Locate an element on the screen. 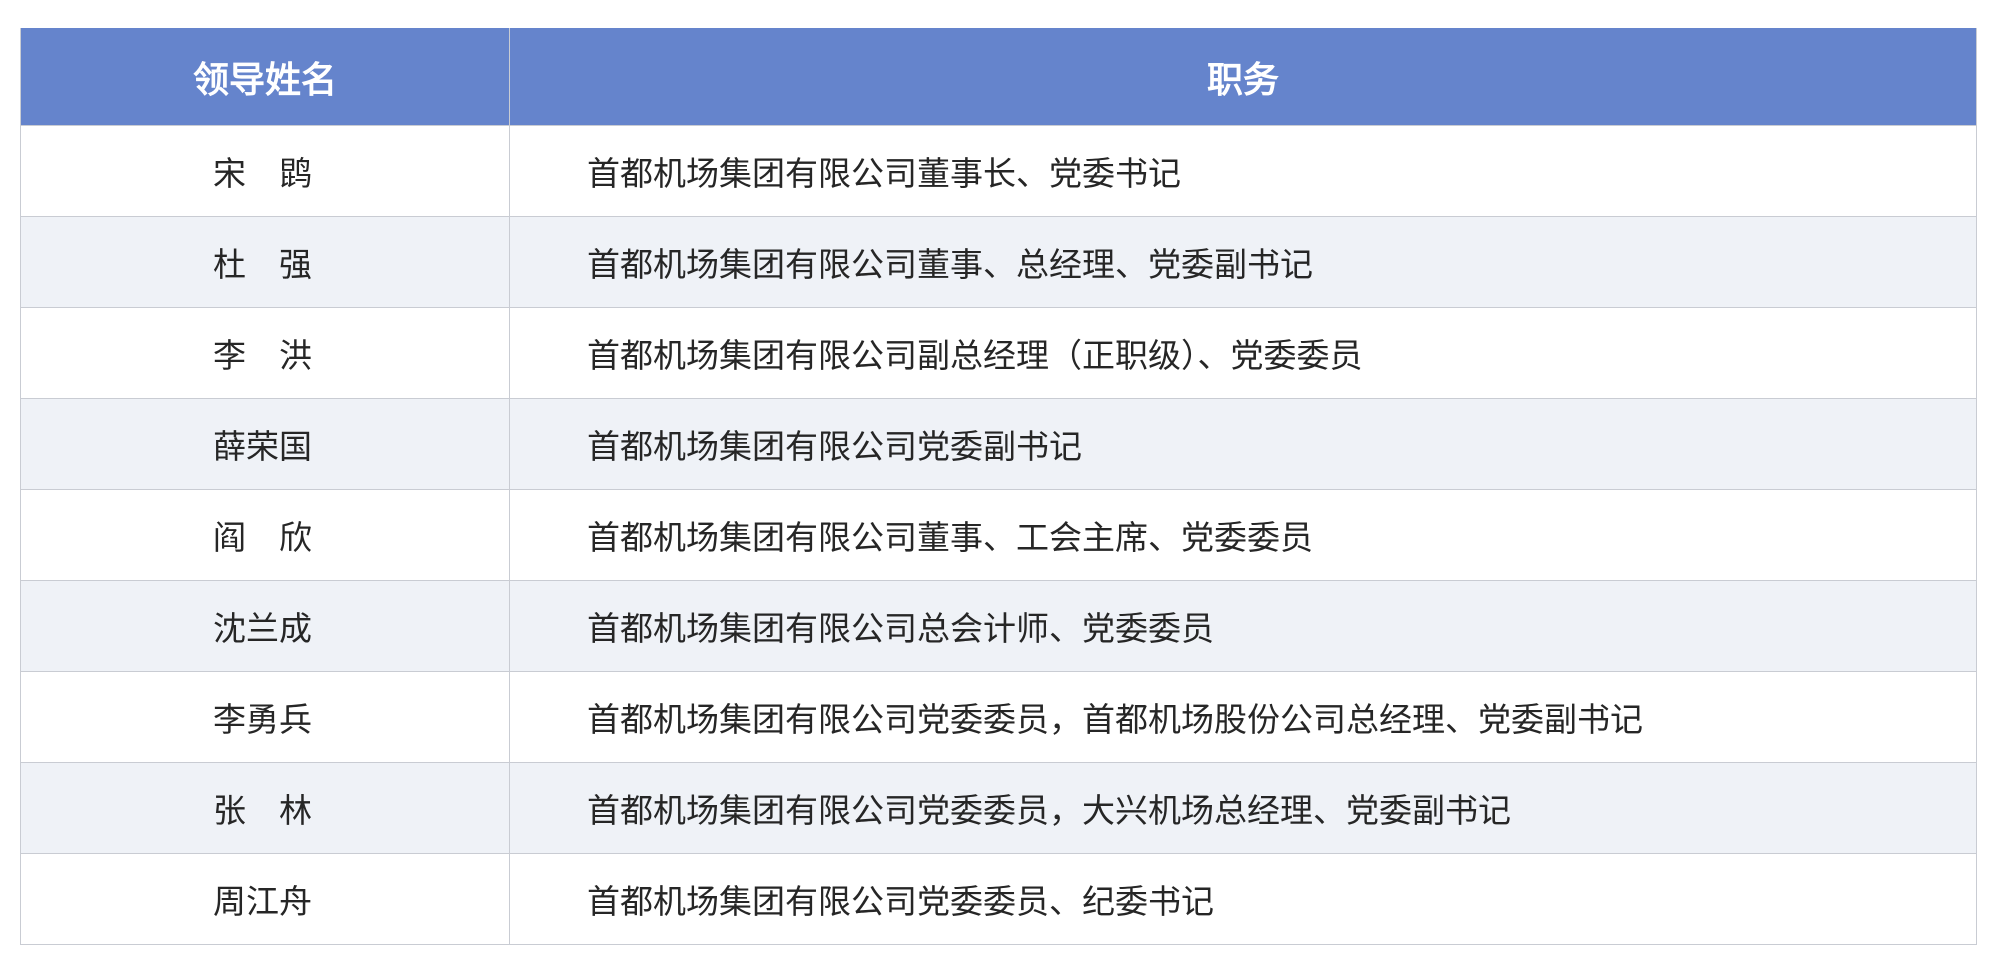 The image size is (1994, 965). table-row: 沈兰成 首都机场集团有限公司总会计师、党委委员 is located at coordinates (998, 626).